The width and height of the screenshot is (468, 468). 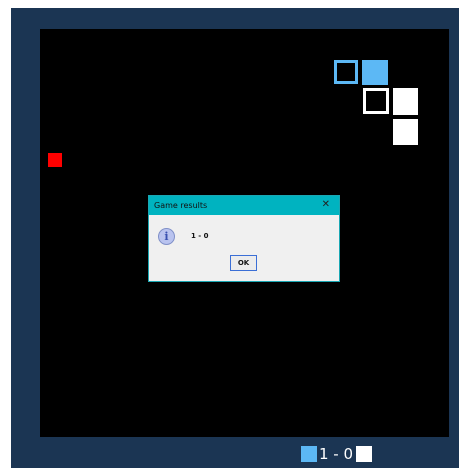 I want to click on dialog-title-bar: Game results ✕, so click(x=244, y=205).